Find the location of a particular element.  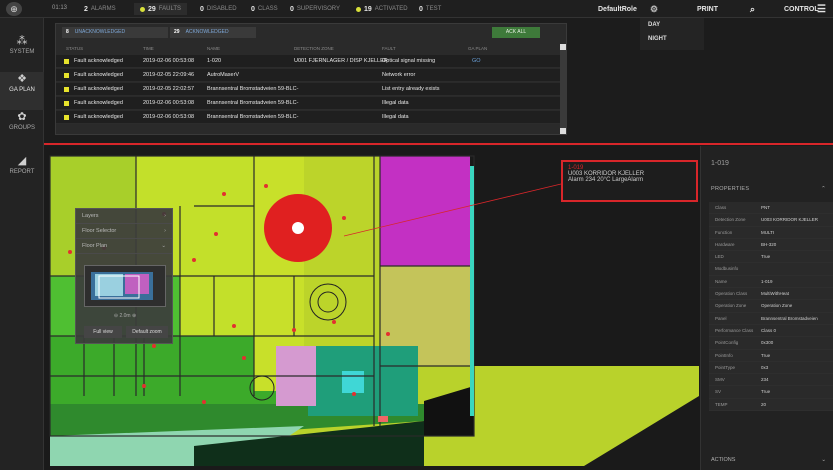

property-value: MULTI is located at coordinates (768, 232).